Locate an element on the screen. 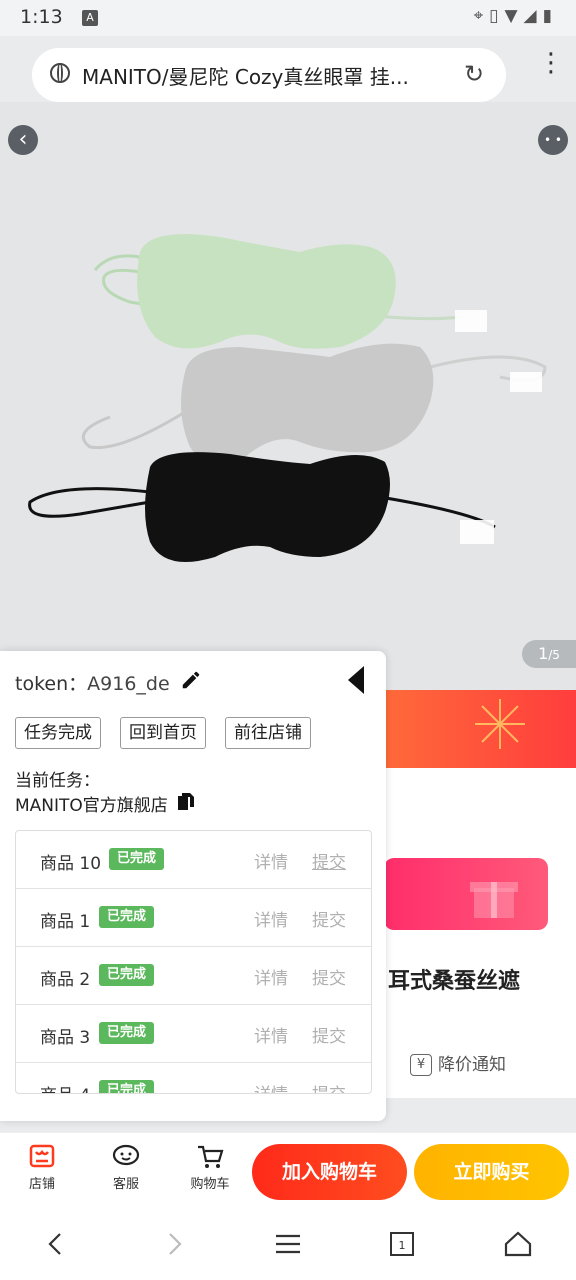 This screenshot has height=1280, width=576. tabs-icon: 1 is located at coordinates (402, 1244).